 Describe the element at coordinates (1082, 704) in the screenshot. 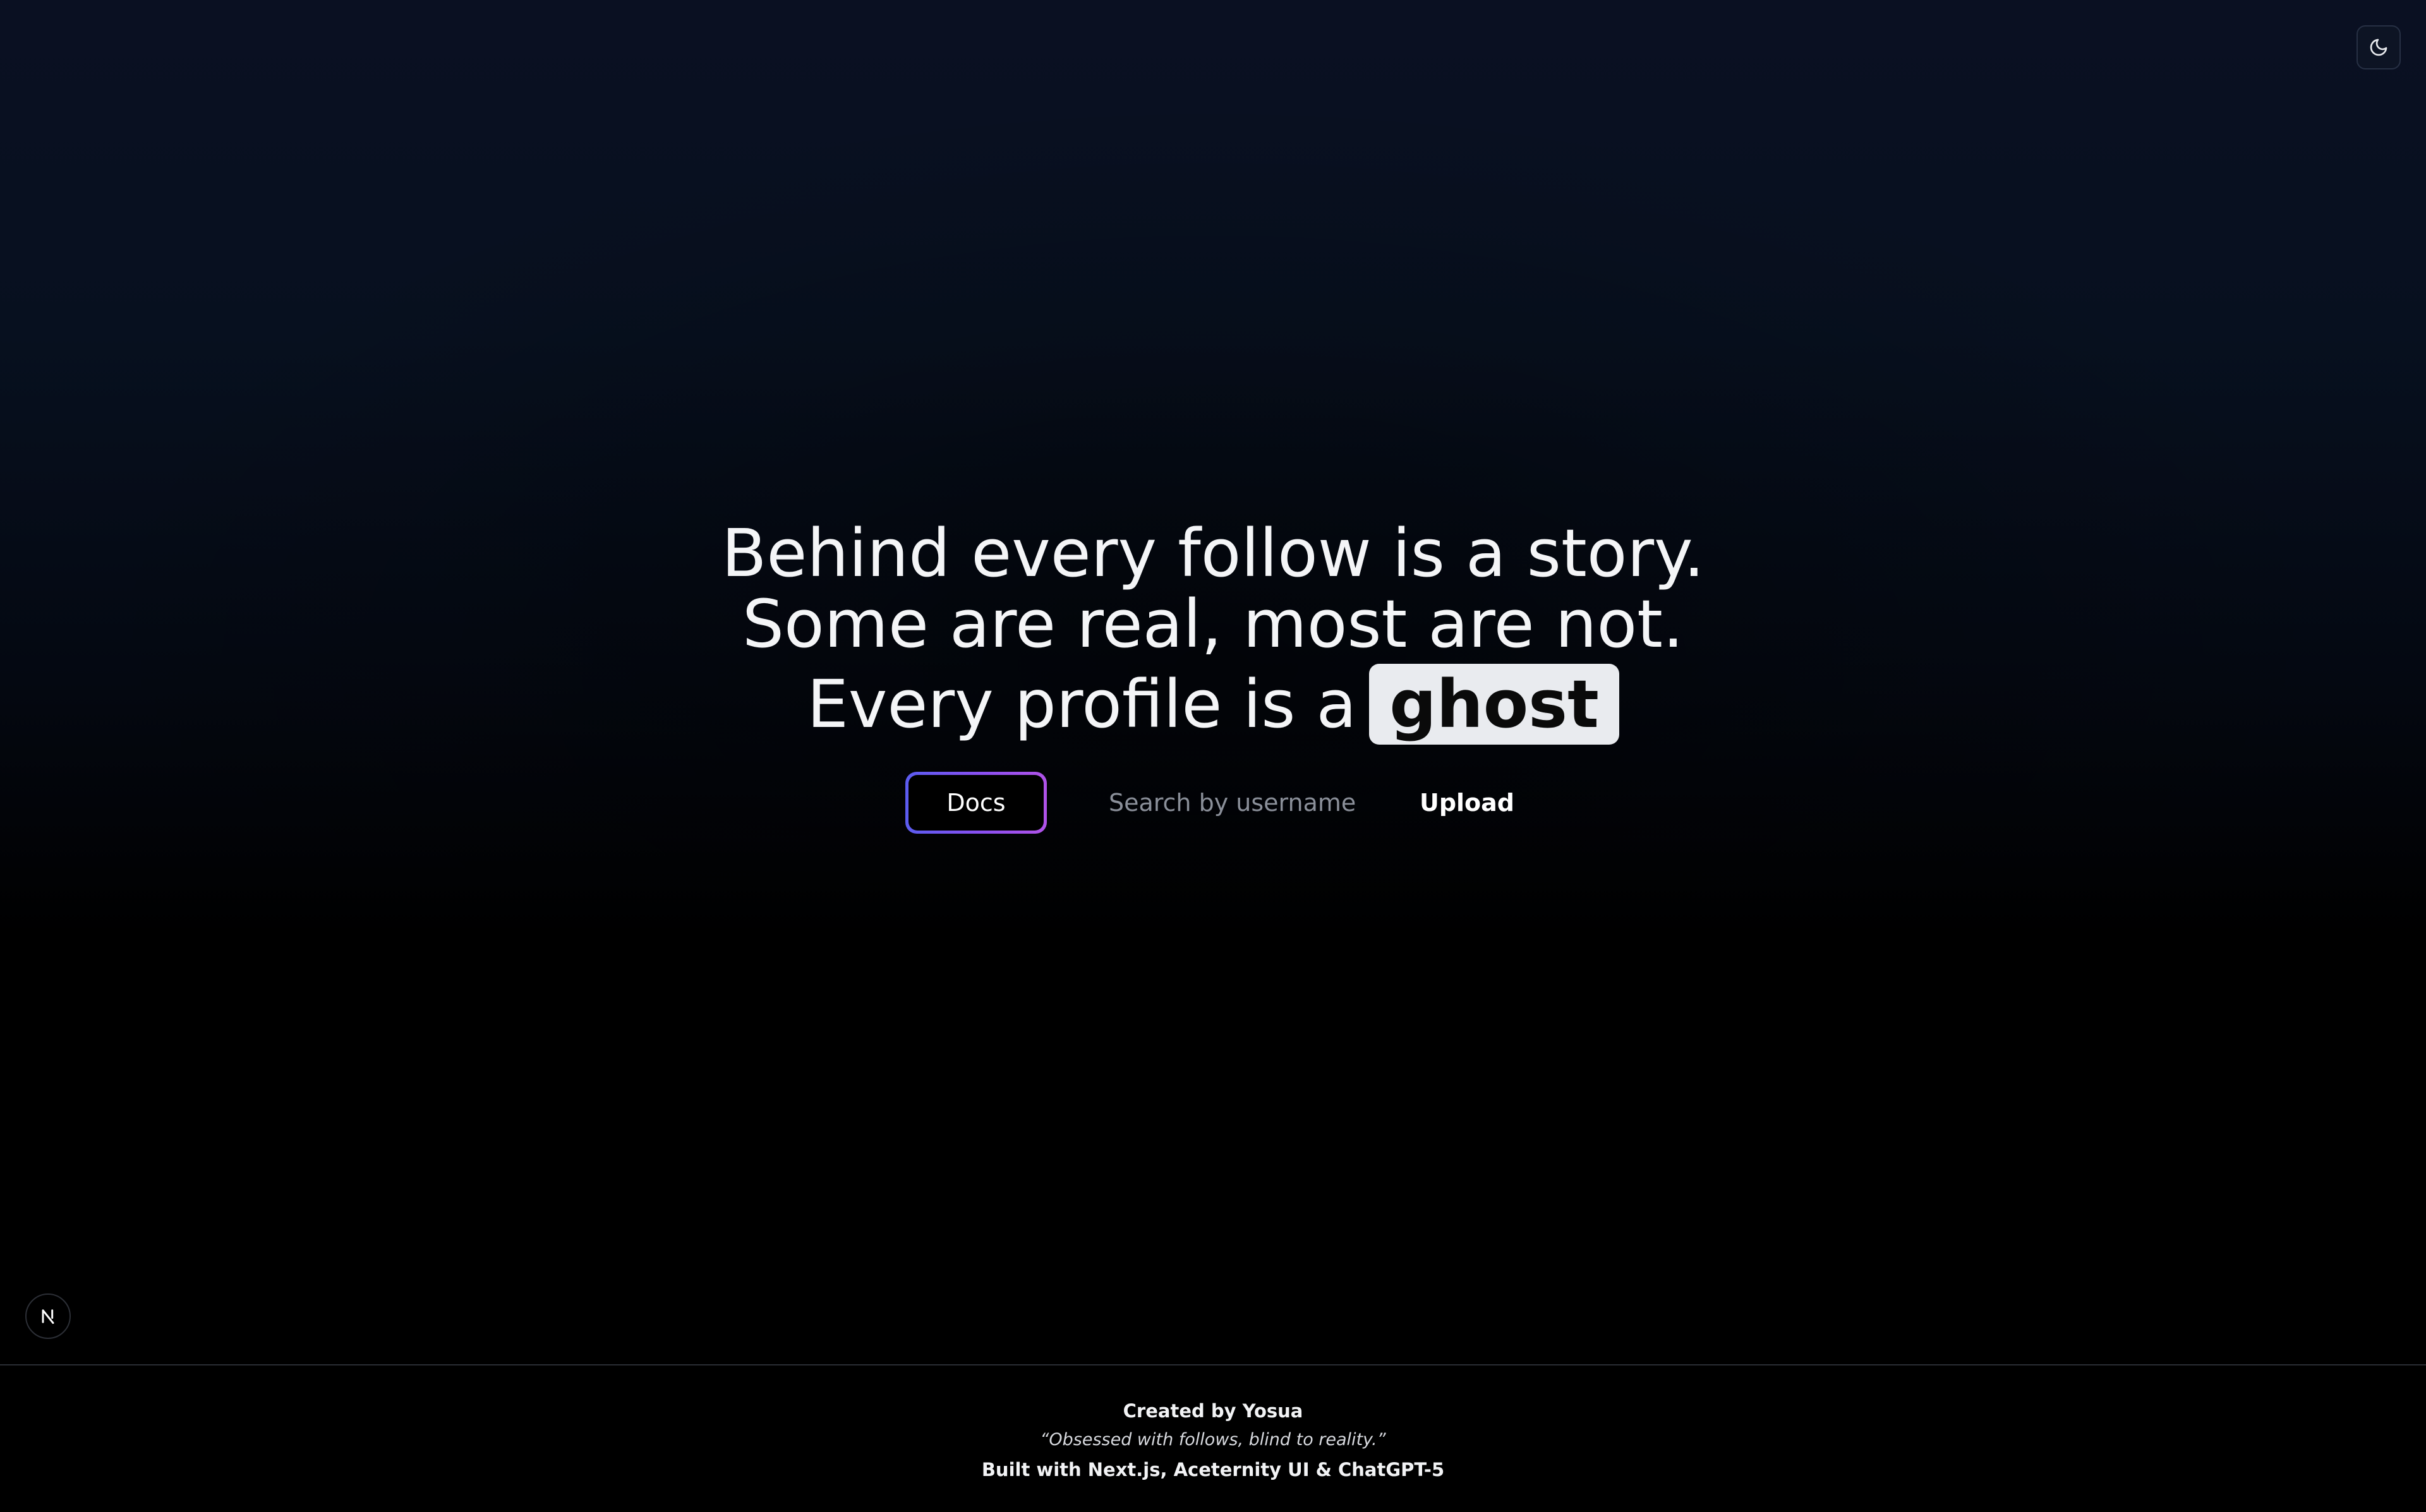

I see `headline-line-3-prefix: Every profile is a` at that location.